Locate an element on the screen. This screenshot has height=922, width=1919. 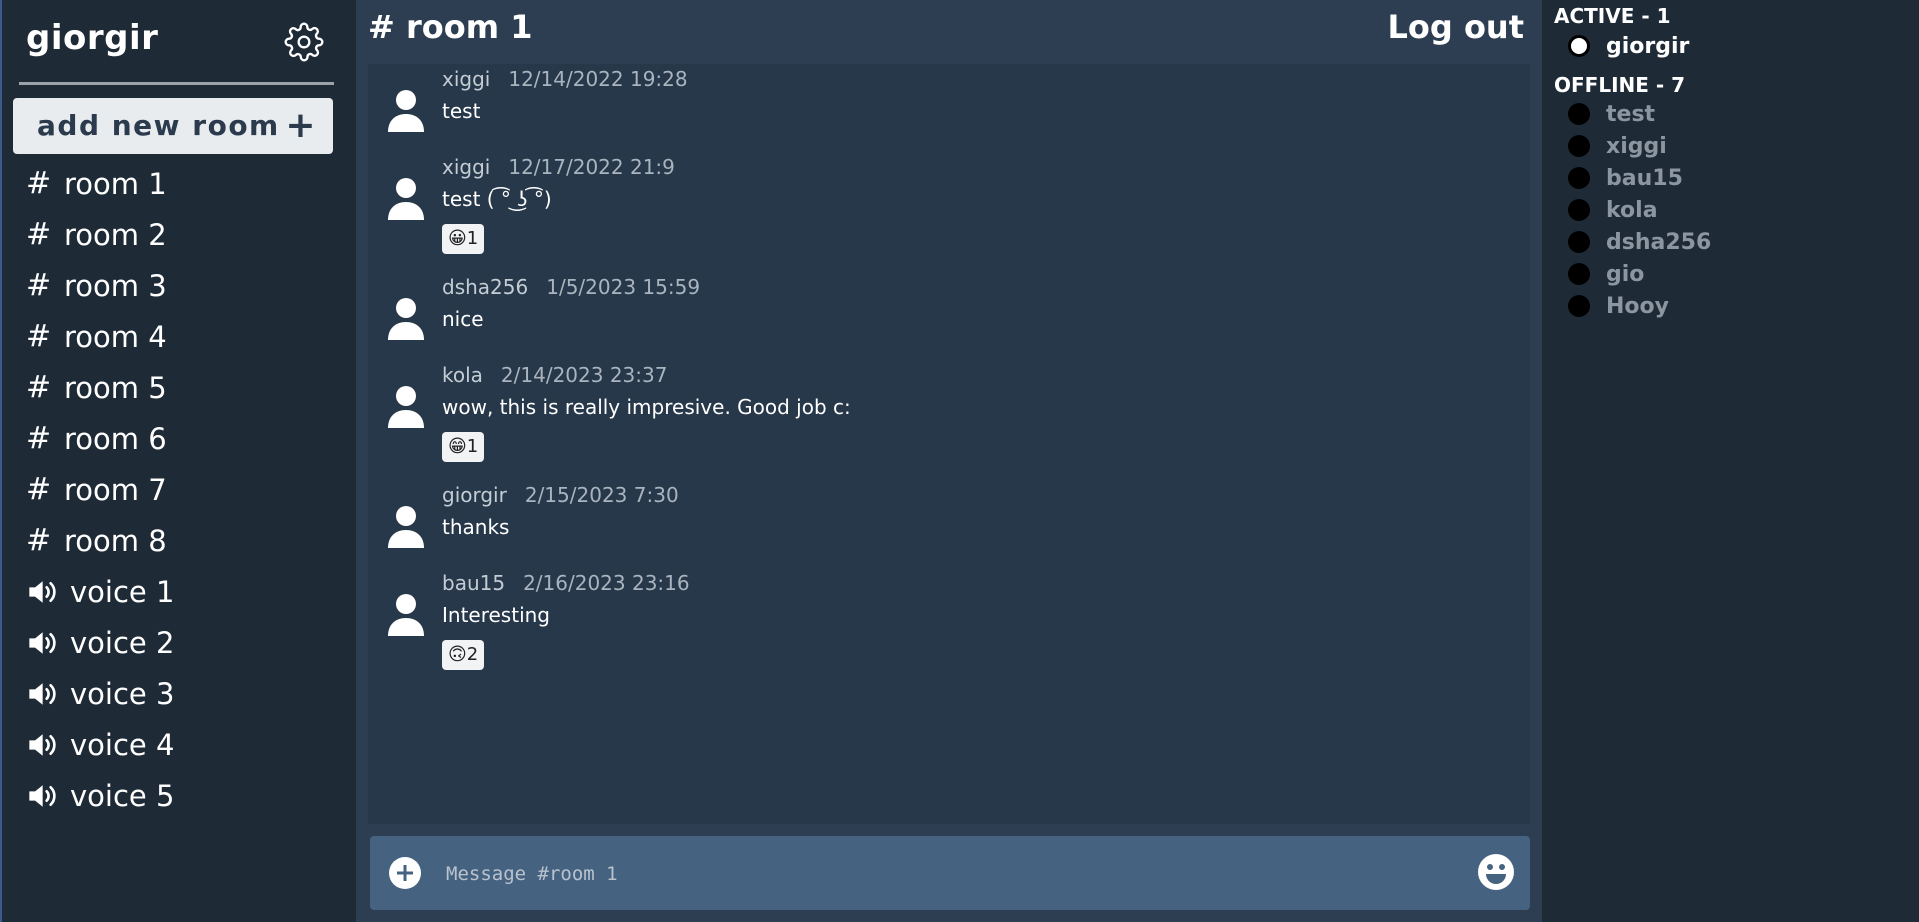
sidebar-item-voice-3: voice 3 is located at coordinates (100, 693).